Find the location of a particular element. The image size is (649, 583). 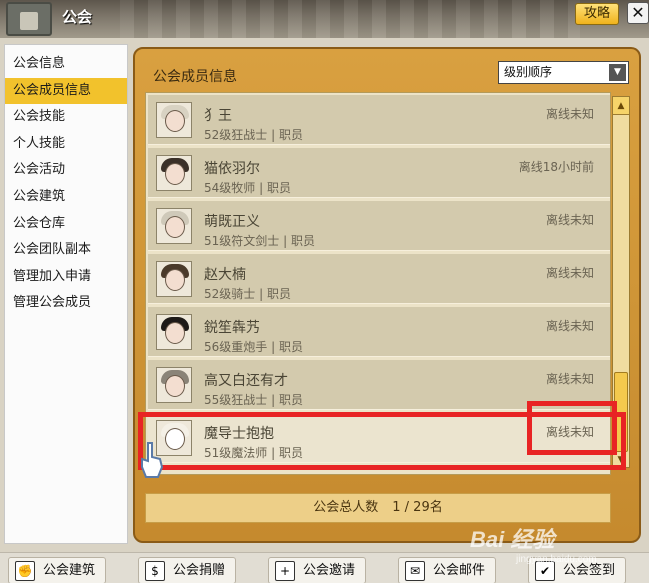

guild-invite-button: + 公会邀请 is located at coordinates (317, 570).